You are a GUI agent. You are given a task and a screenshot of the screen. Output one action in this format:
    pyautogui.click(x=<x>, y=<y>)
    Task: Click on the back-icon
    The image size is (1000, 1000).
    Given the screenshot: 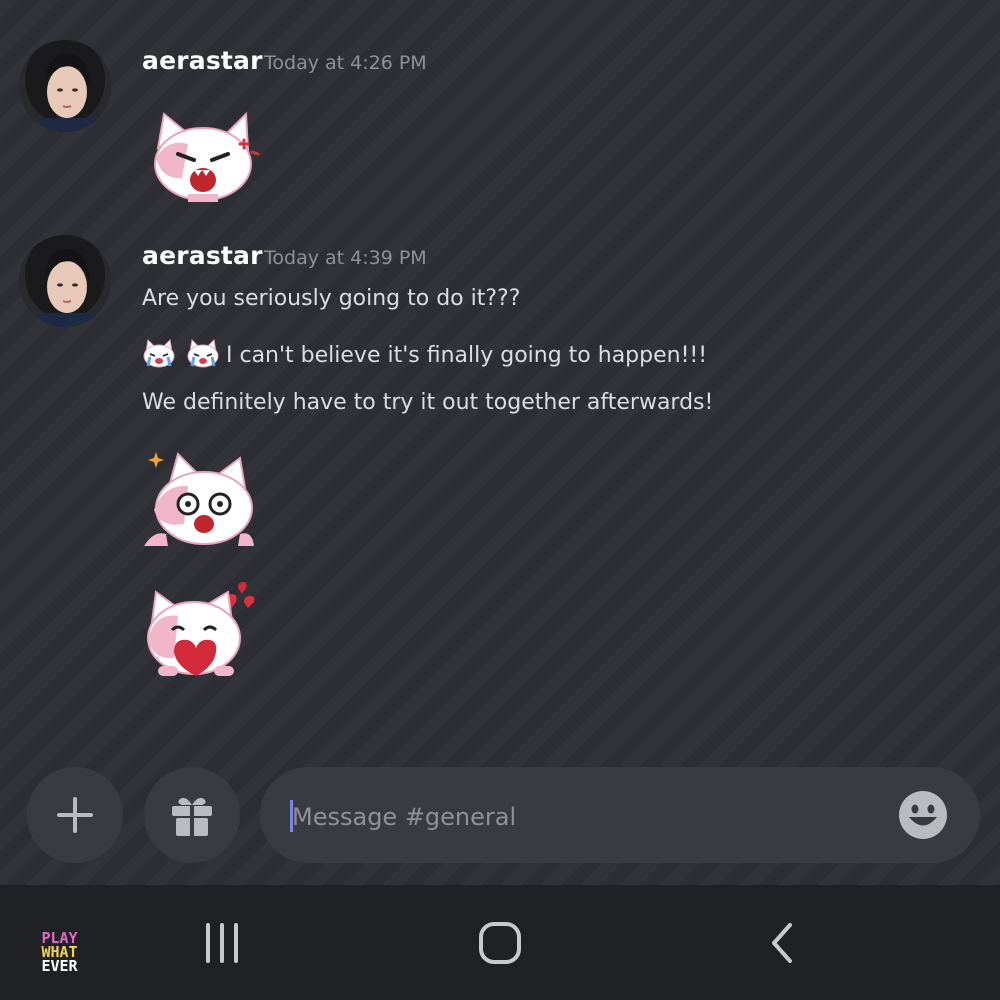 What is the action you would take?
    pyautogui.click(x=782, y=943)
    